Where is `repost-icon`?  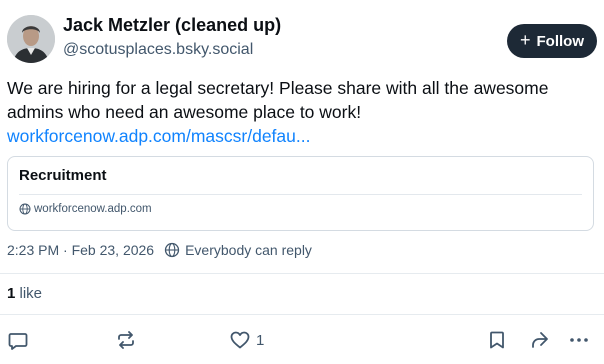
repost-icon is located at coordinates (126, 340).